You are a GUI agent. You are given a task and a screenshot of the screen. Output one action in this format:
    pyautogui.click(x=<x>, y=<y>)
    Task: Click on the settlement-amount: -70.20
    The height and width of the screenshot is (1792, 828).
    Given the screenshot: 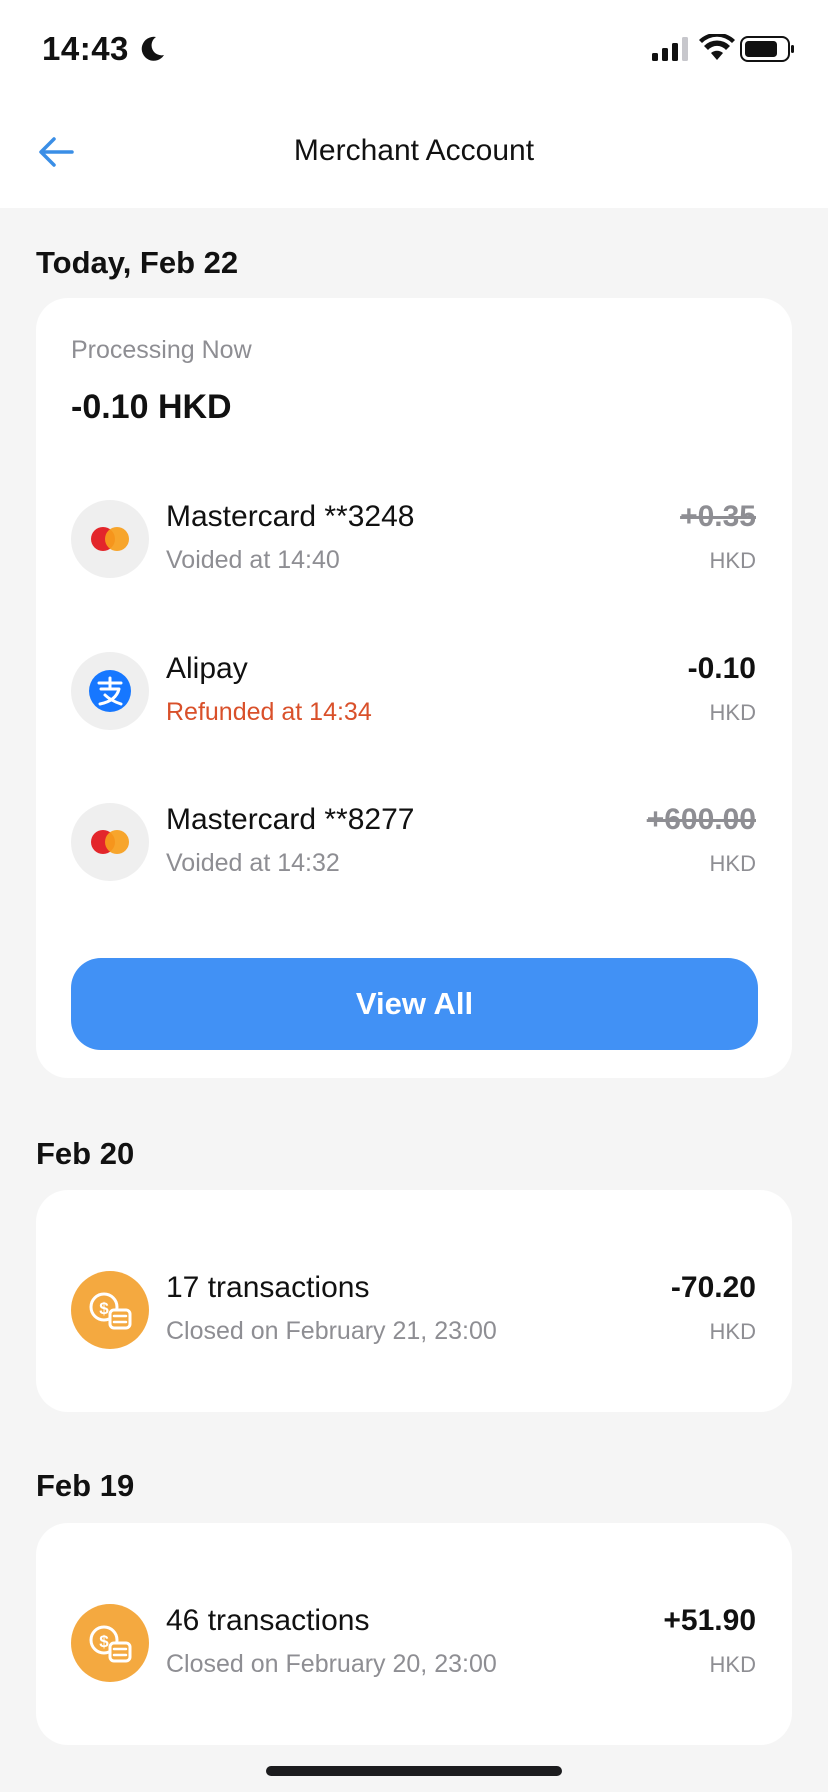 What is the action you would take?
    pyautogui.click(x=713, y=1287)
    